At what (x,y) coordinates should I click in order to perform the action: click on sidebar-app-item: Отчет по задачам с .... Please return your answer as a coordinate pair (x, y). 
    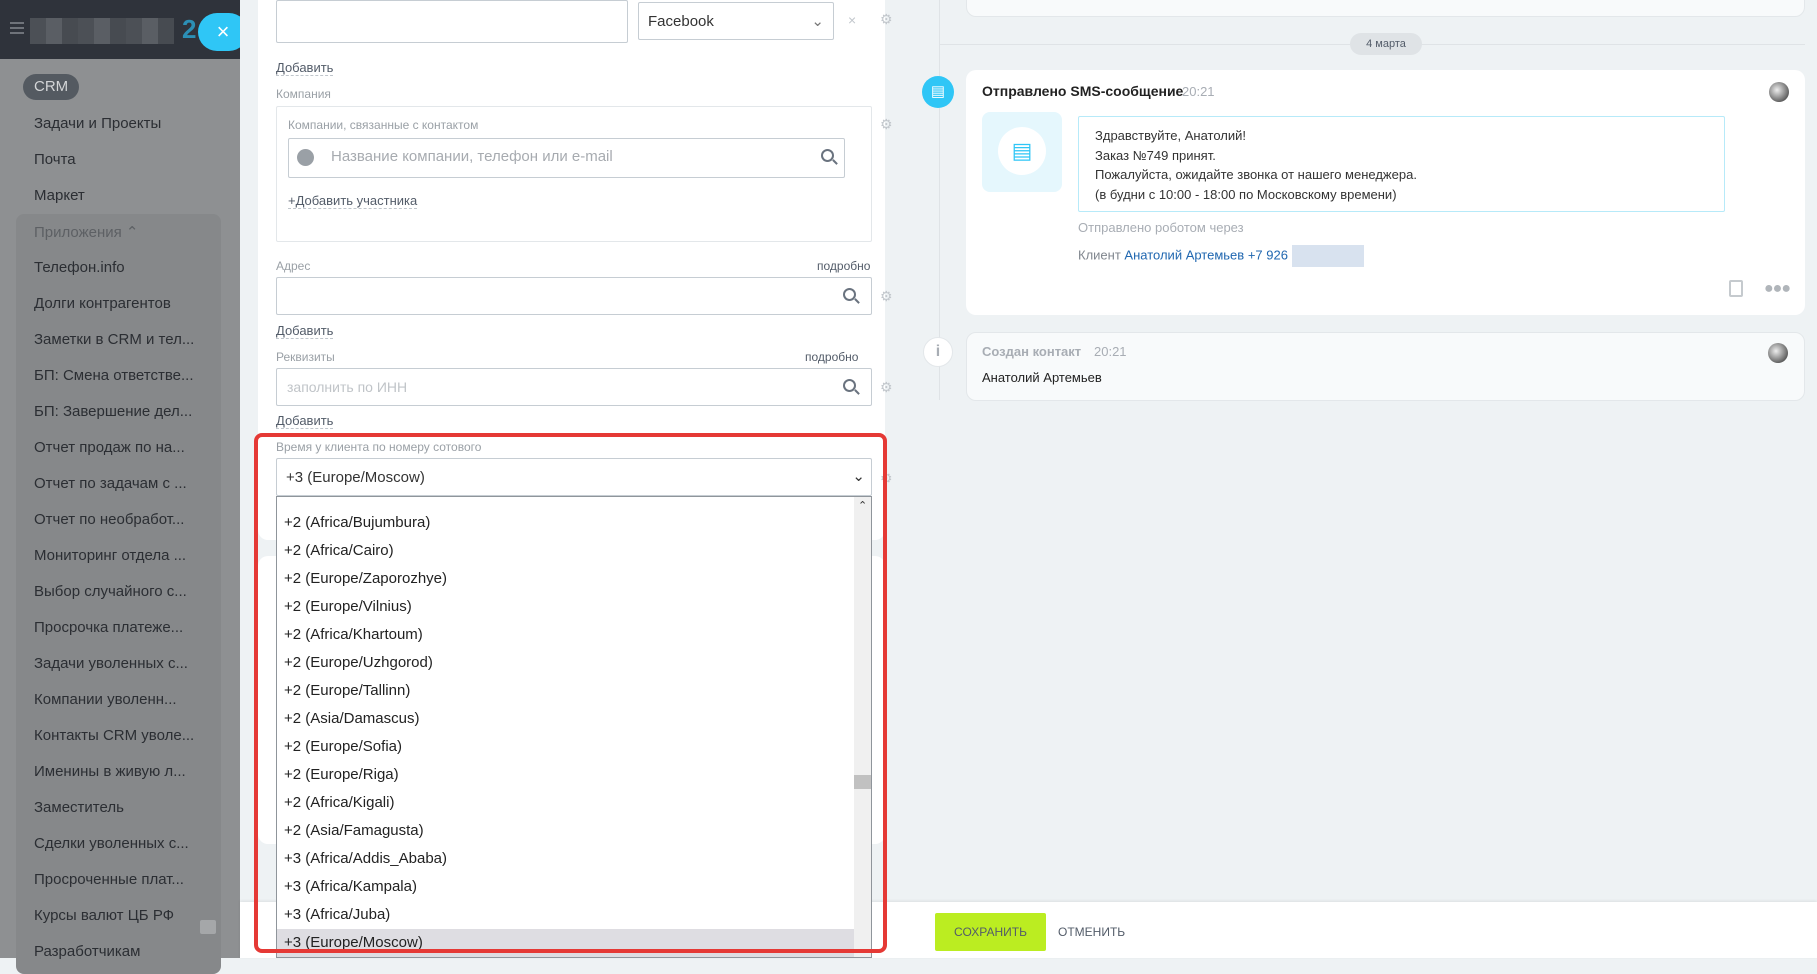
    Looking at the image, I should click on (110, 483).